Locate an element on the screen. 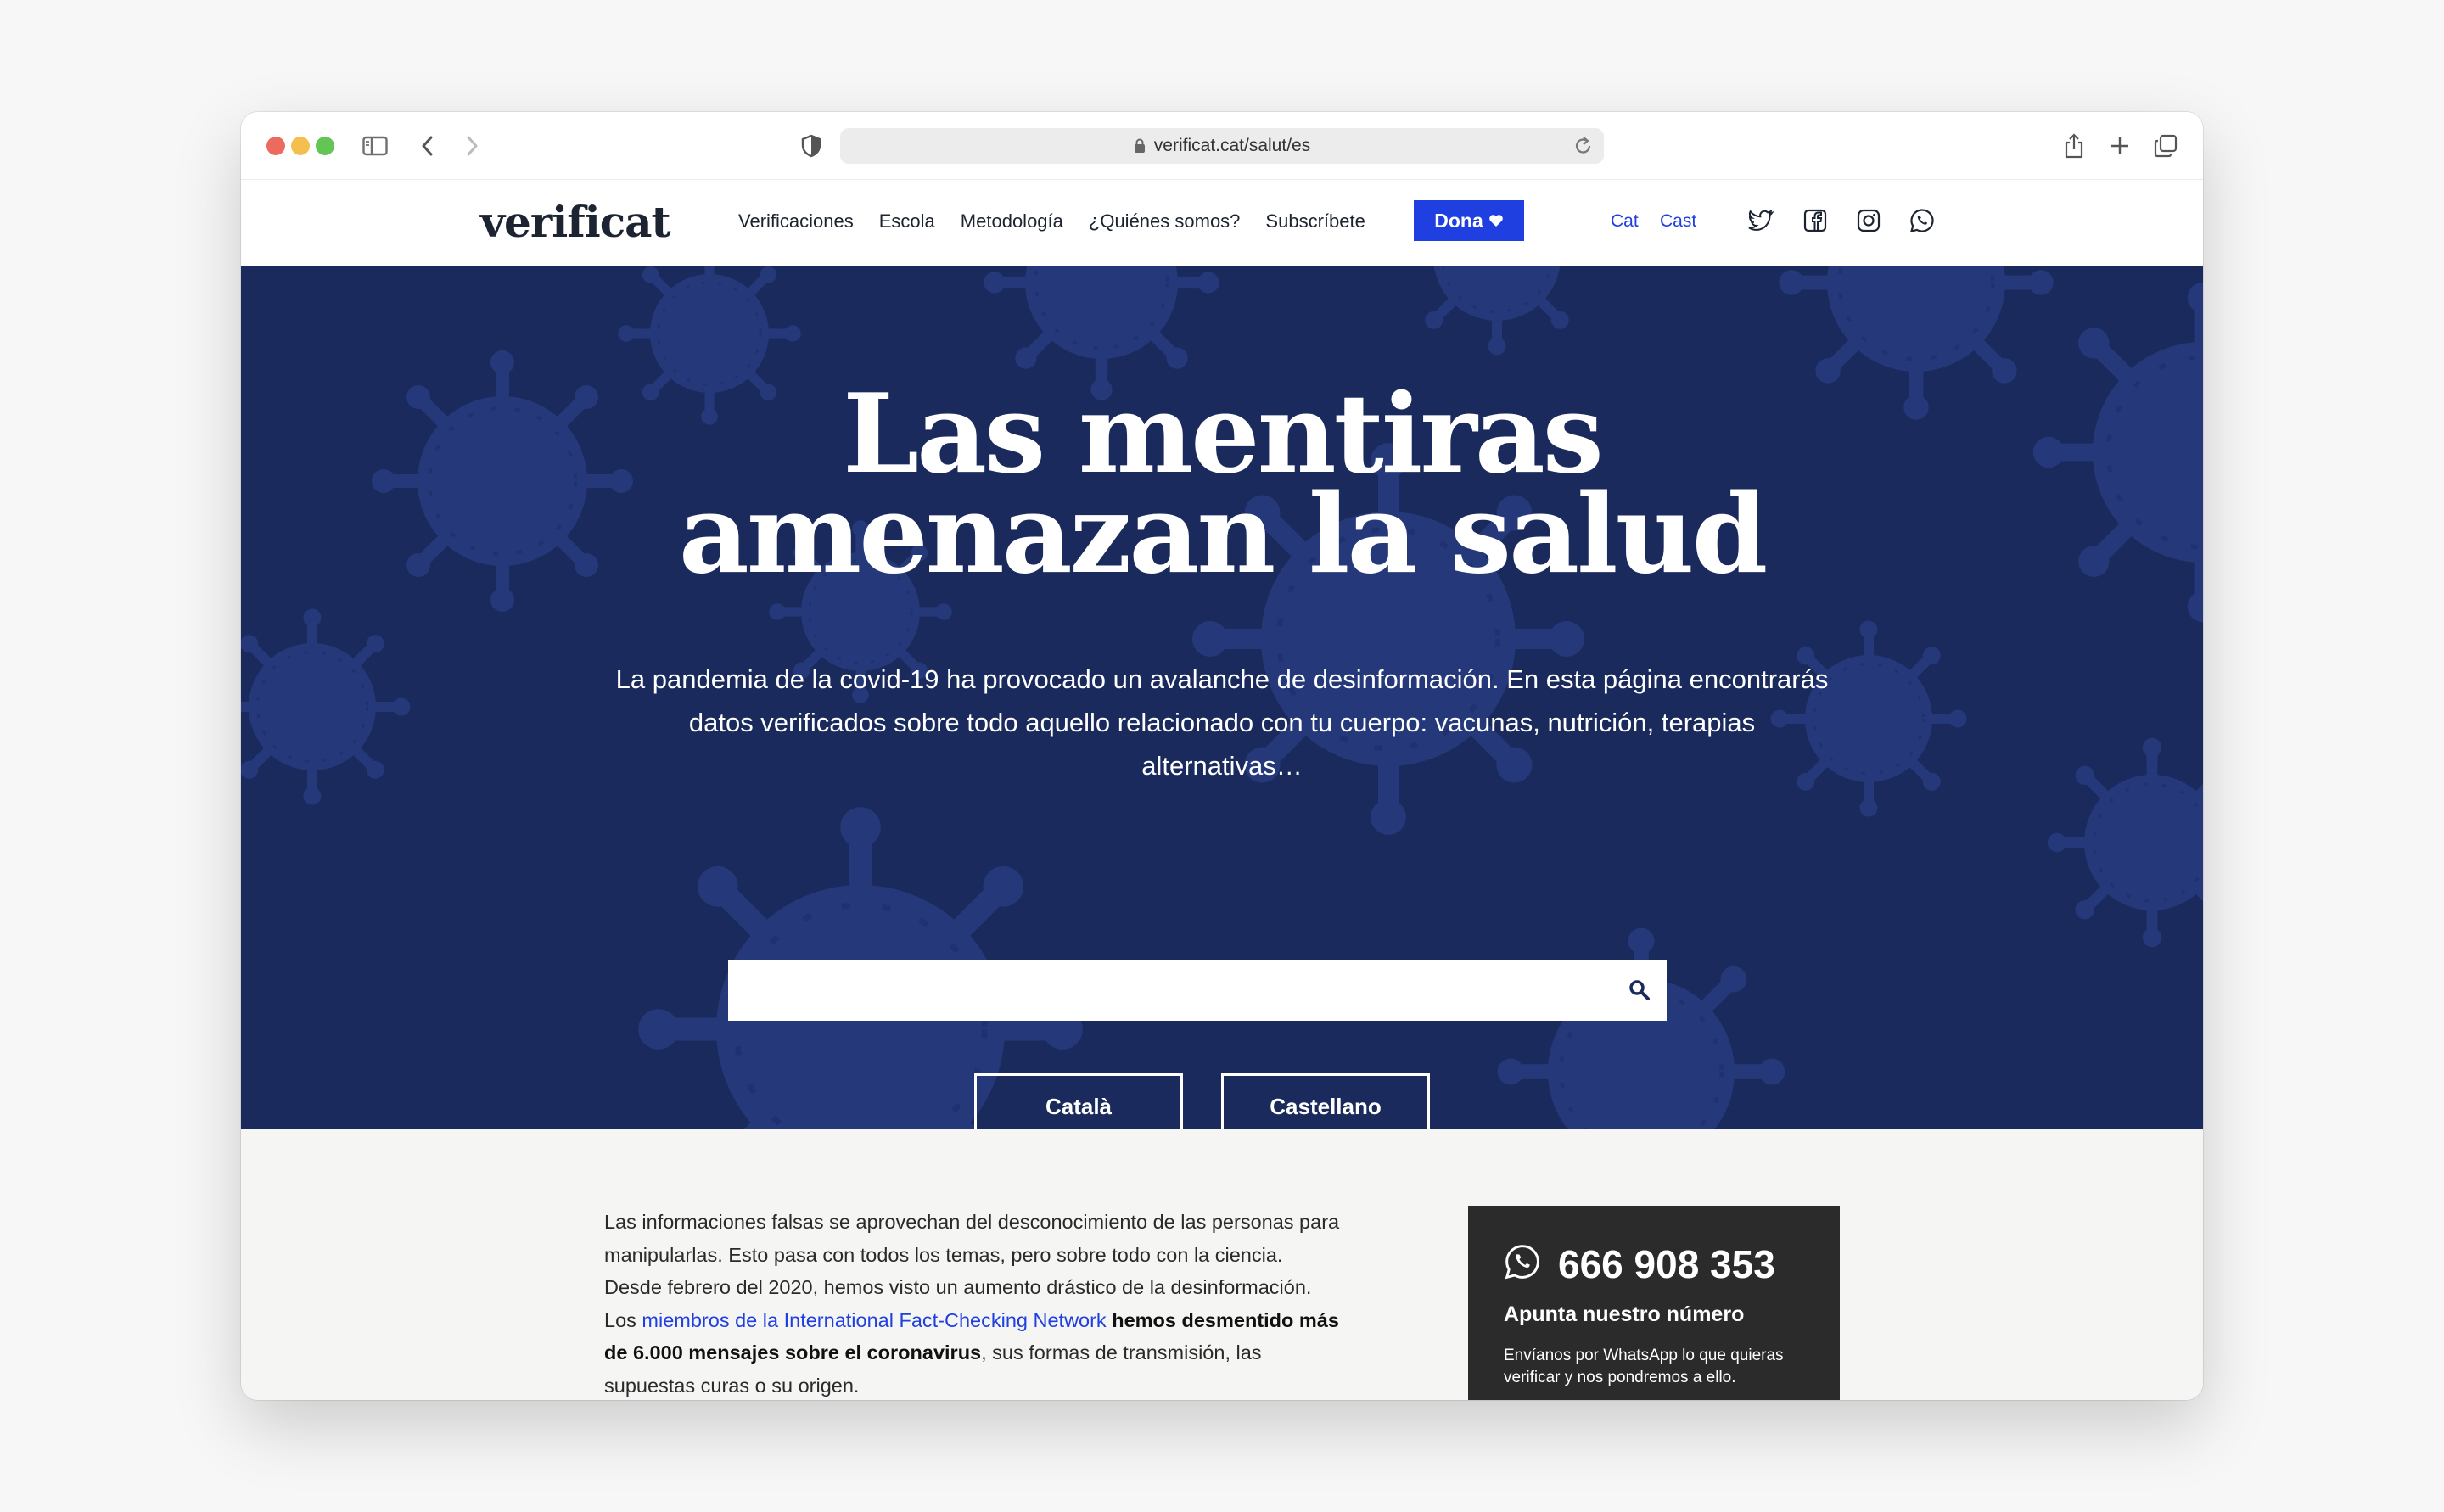 The width and height of the screenshot is (2444, 1512). sidebar-toggle-icon is located at coordinates (375, 146).